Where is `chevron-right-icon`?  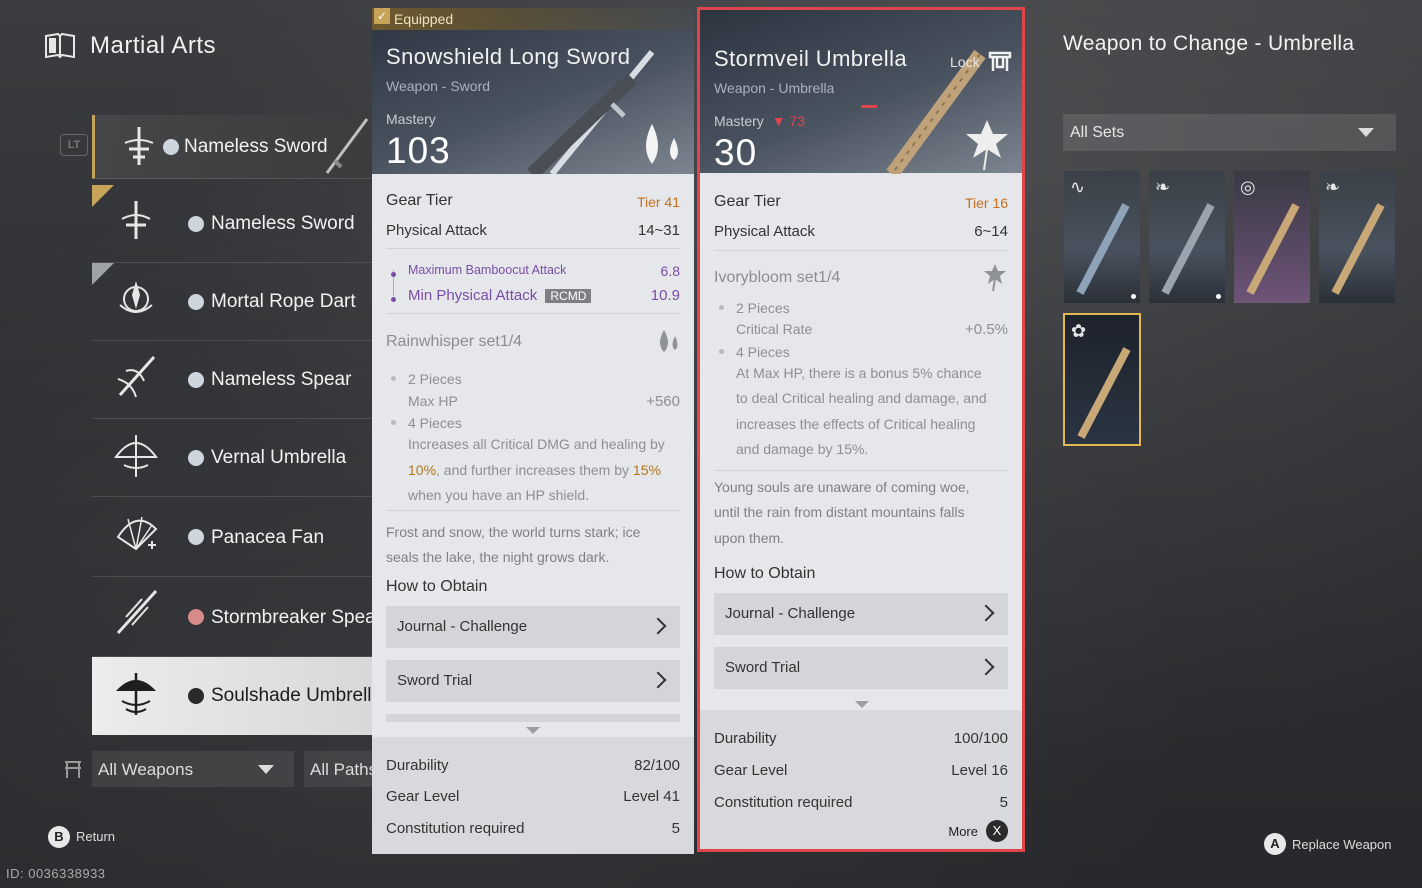 chevron-right-icon is located at coordinates (658, 680).